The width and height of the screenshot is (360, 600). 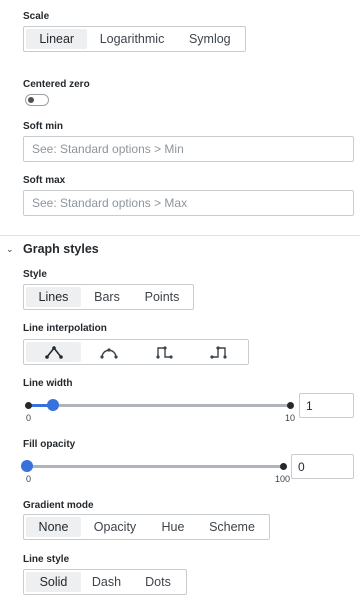 What do you see at coordinates (163, 352) in the screenshot?
I see `step-before-icon` at bounding box center [163, 352].